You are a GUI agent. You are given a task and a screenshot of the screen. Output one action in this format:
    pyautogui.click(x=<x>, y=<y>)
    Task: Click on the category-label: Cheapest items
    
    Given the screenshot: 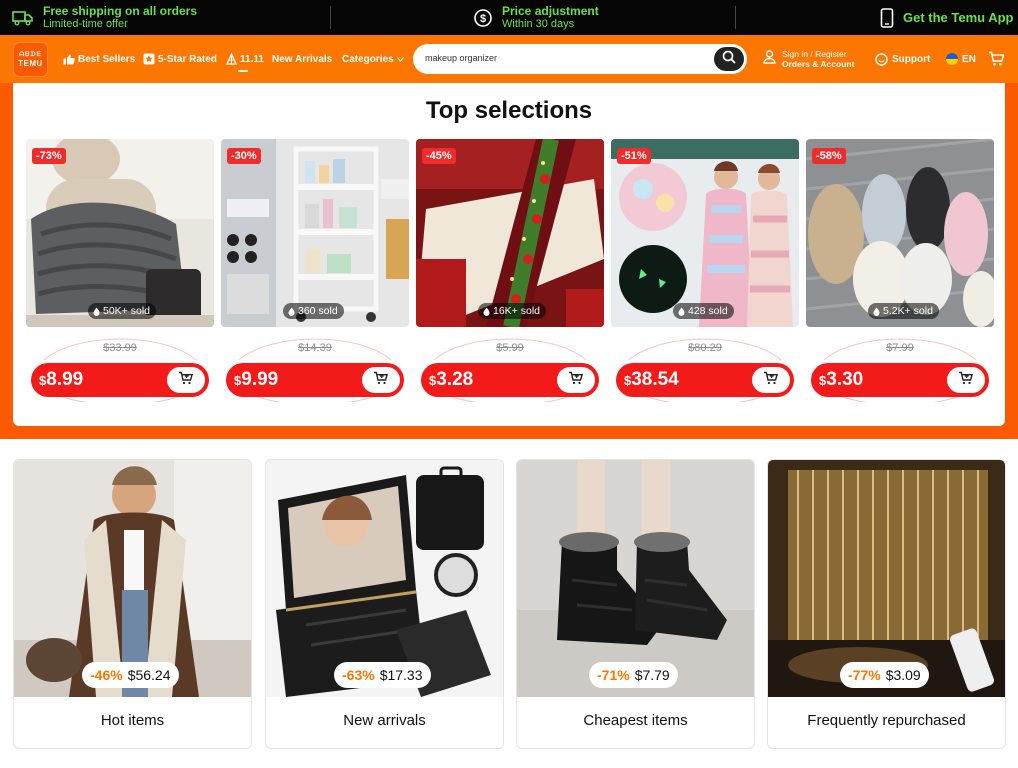 What is the action you would take?
    pyautogui.click(x=635, y=720)
    